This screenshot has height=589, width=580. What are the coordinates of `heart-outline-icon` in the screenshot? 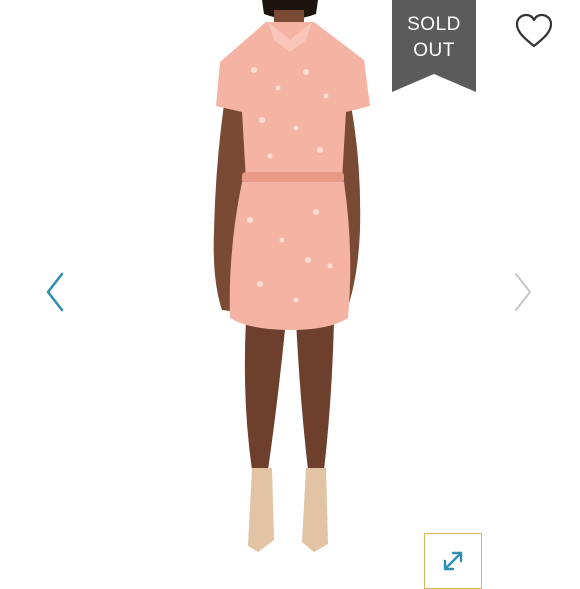 It's located at (534, 30).